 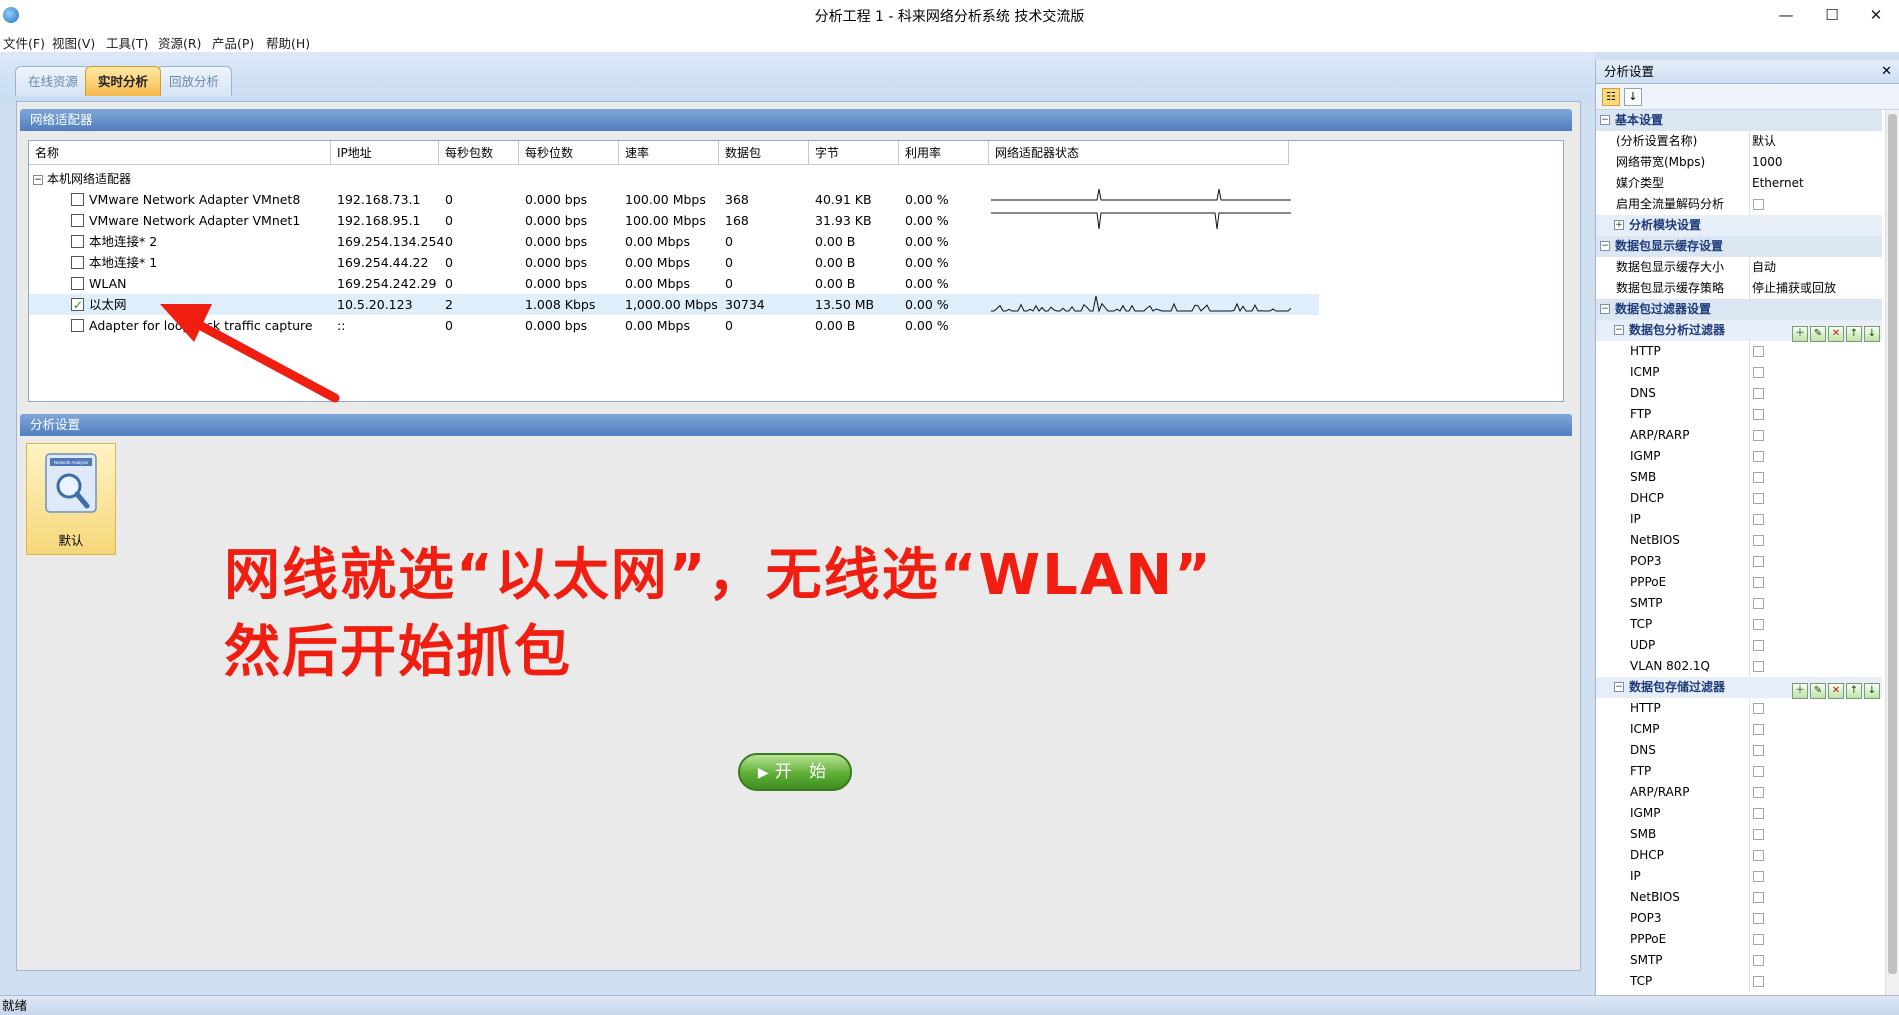 What do you see at coordinates (1139, 153) in the screenshot?
I see `column-header-status: 网络适配器状态` at bounding box center [1139, 153].